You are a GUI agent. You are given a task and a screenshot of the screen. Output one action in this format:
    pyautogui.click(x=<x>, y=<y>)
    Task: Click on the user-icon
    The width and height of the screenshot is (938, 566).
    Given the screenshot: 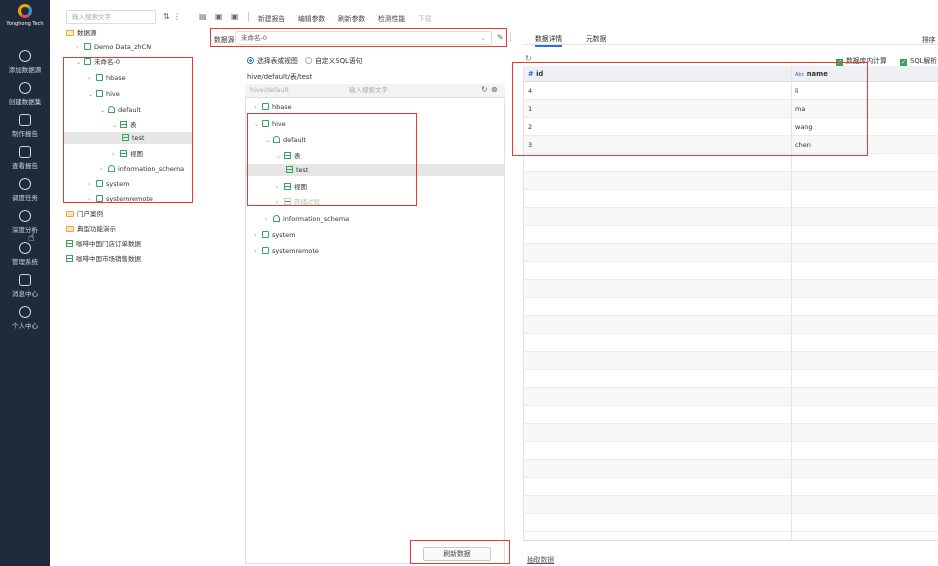 What is the action you would take?
    pyautogui.click(x=25, y=312)
    